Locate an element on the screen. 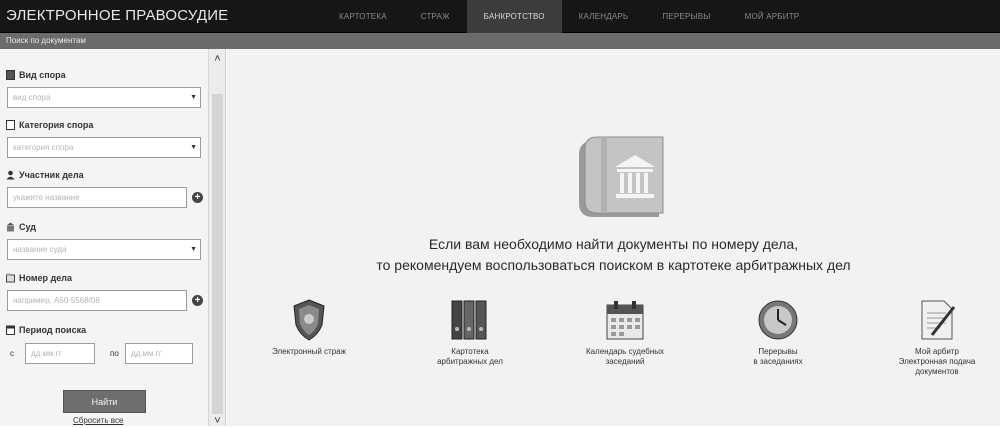  case-number-input: например, А50-5568/08 is located at coordinates (97, 300).